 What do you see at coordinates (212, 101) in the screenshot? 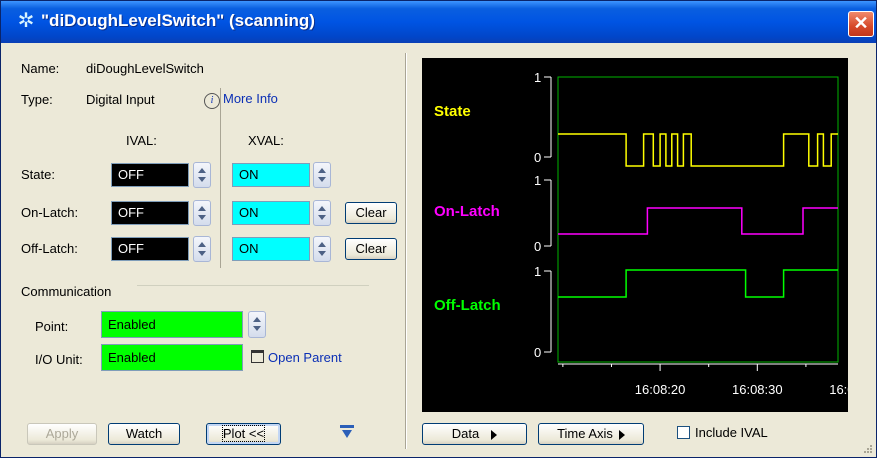
I see `info-icon: i` at bounding box center [212, 101].